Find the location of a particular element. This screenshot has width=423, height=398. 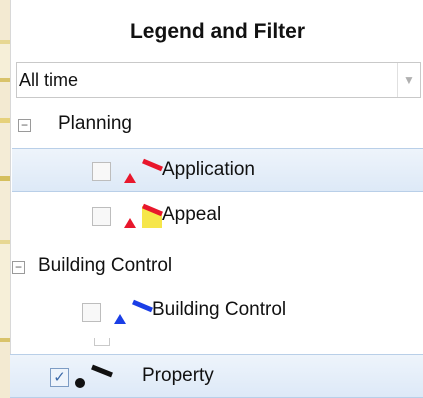

time-filter-value: All time is located at coordinates (49, 80).